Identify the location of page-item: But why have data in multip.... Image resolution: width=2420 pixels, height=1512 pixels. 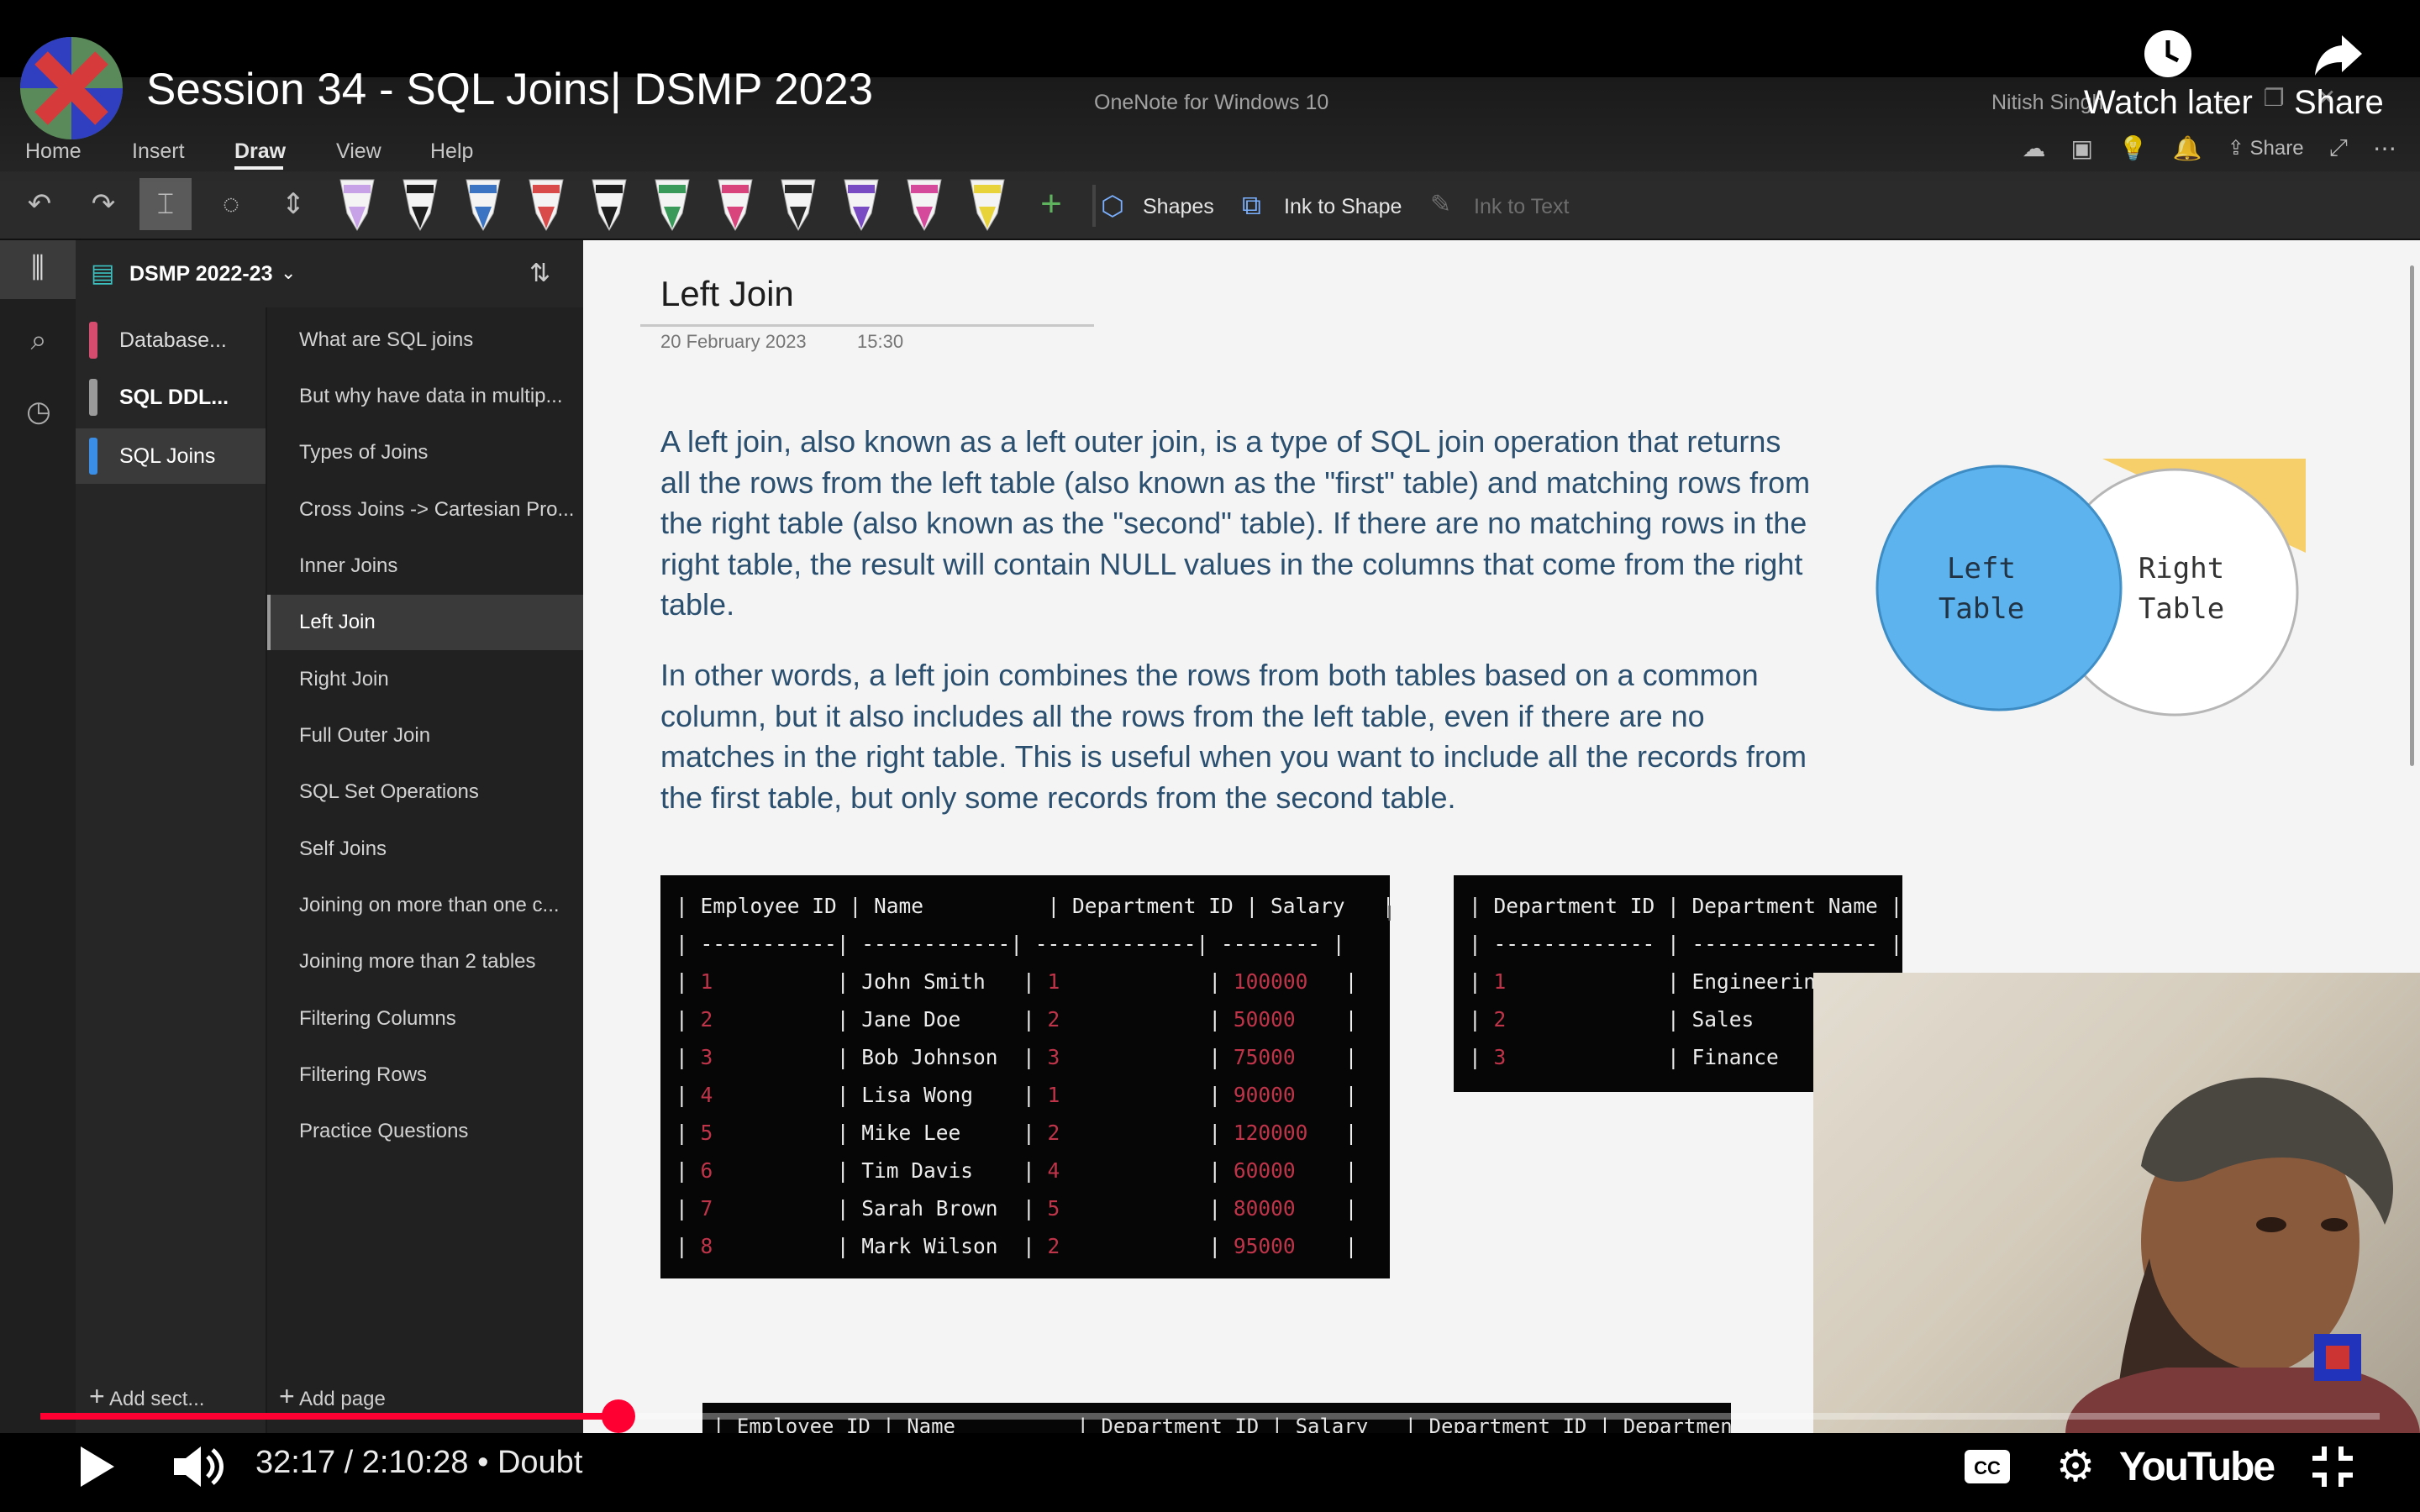
(426, 396).